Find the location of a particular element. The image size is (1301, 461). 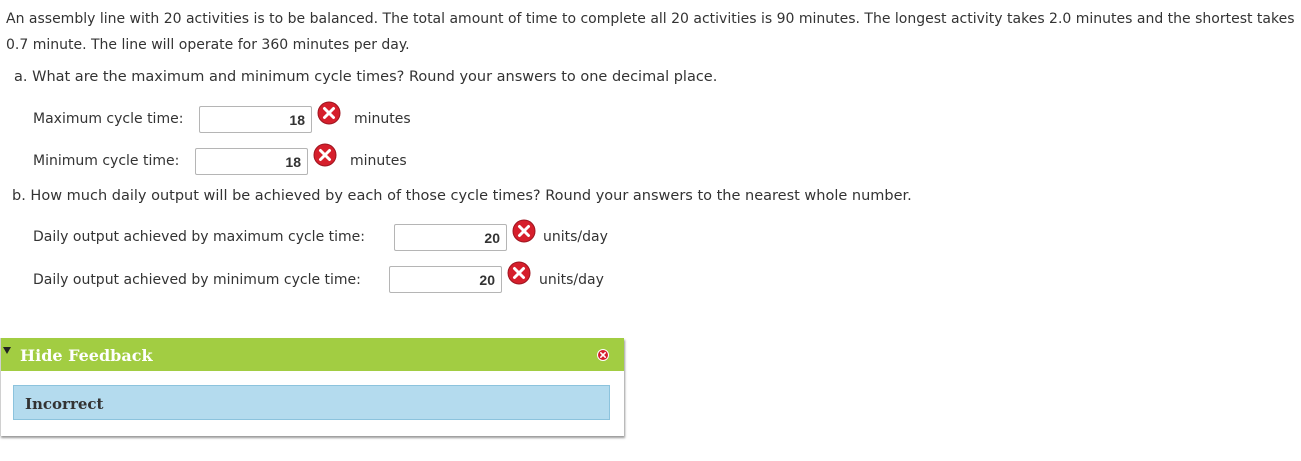

daily-output-min-unit: units/day is located at coordinates (571, 280).